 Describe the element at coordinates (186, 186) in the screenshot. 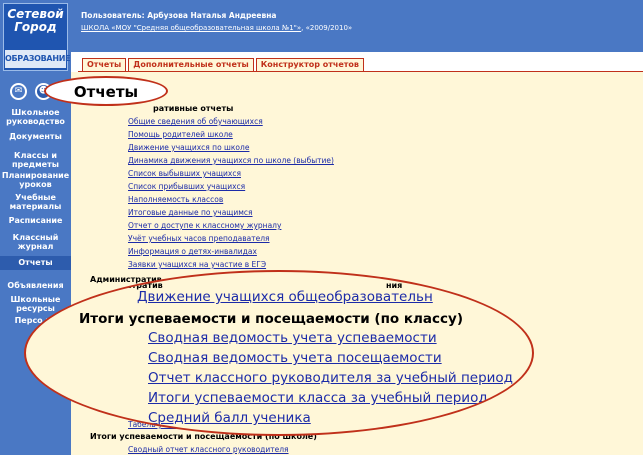

I see `report-link: Список прибывших учащихся` at that location.